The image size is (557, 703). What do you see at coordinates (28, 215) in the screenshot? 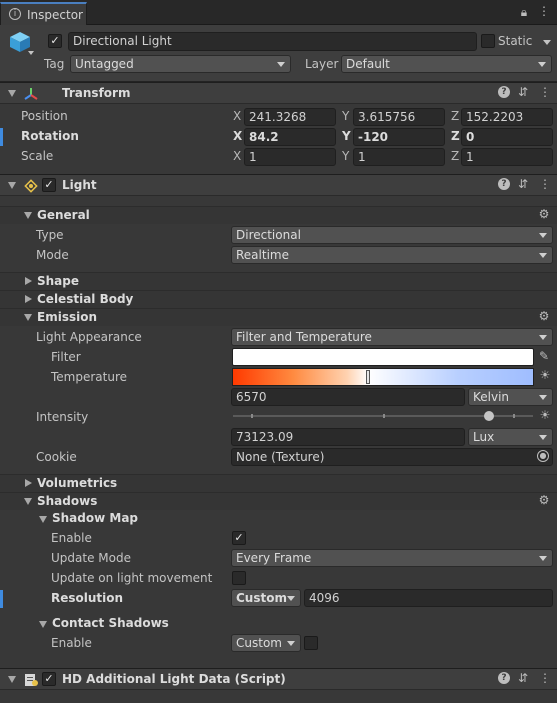
I see `general-foldout-arrow` at bounding box center [28, 215].